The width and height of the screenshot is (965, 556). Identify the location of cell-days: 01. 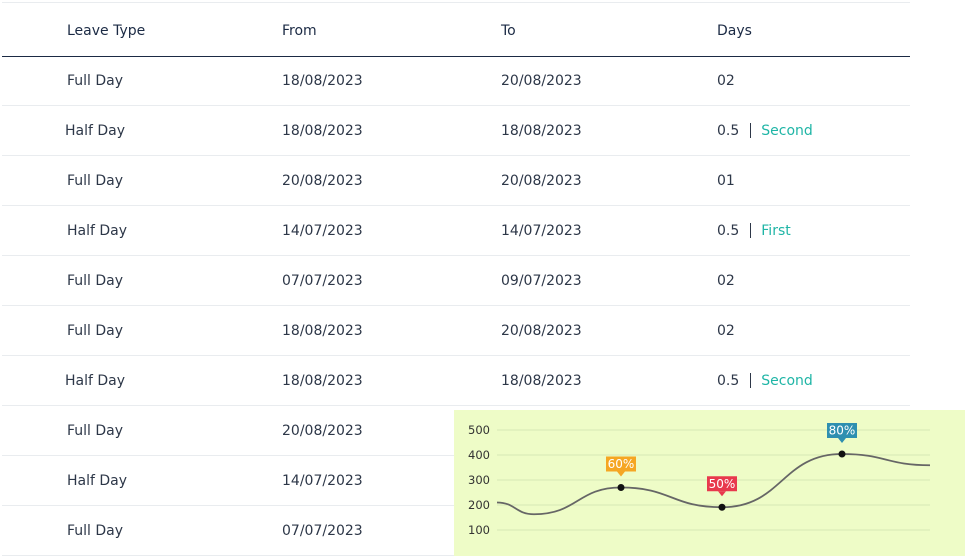
(726, 181).